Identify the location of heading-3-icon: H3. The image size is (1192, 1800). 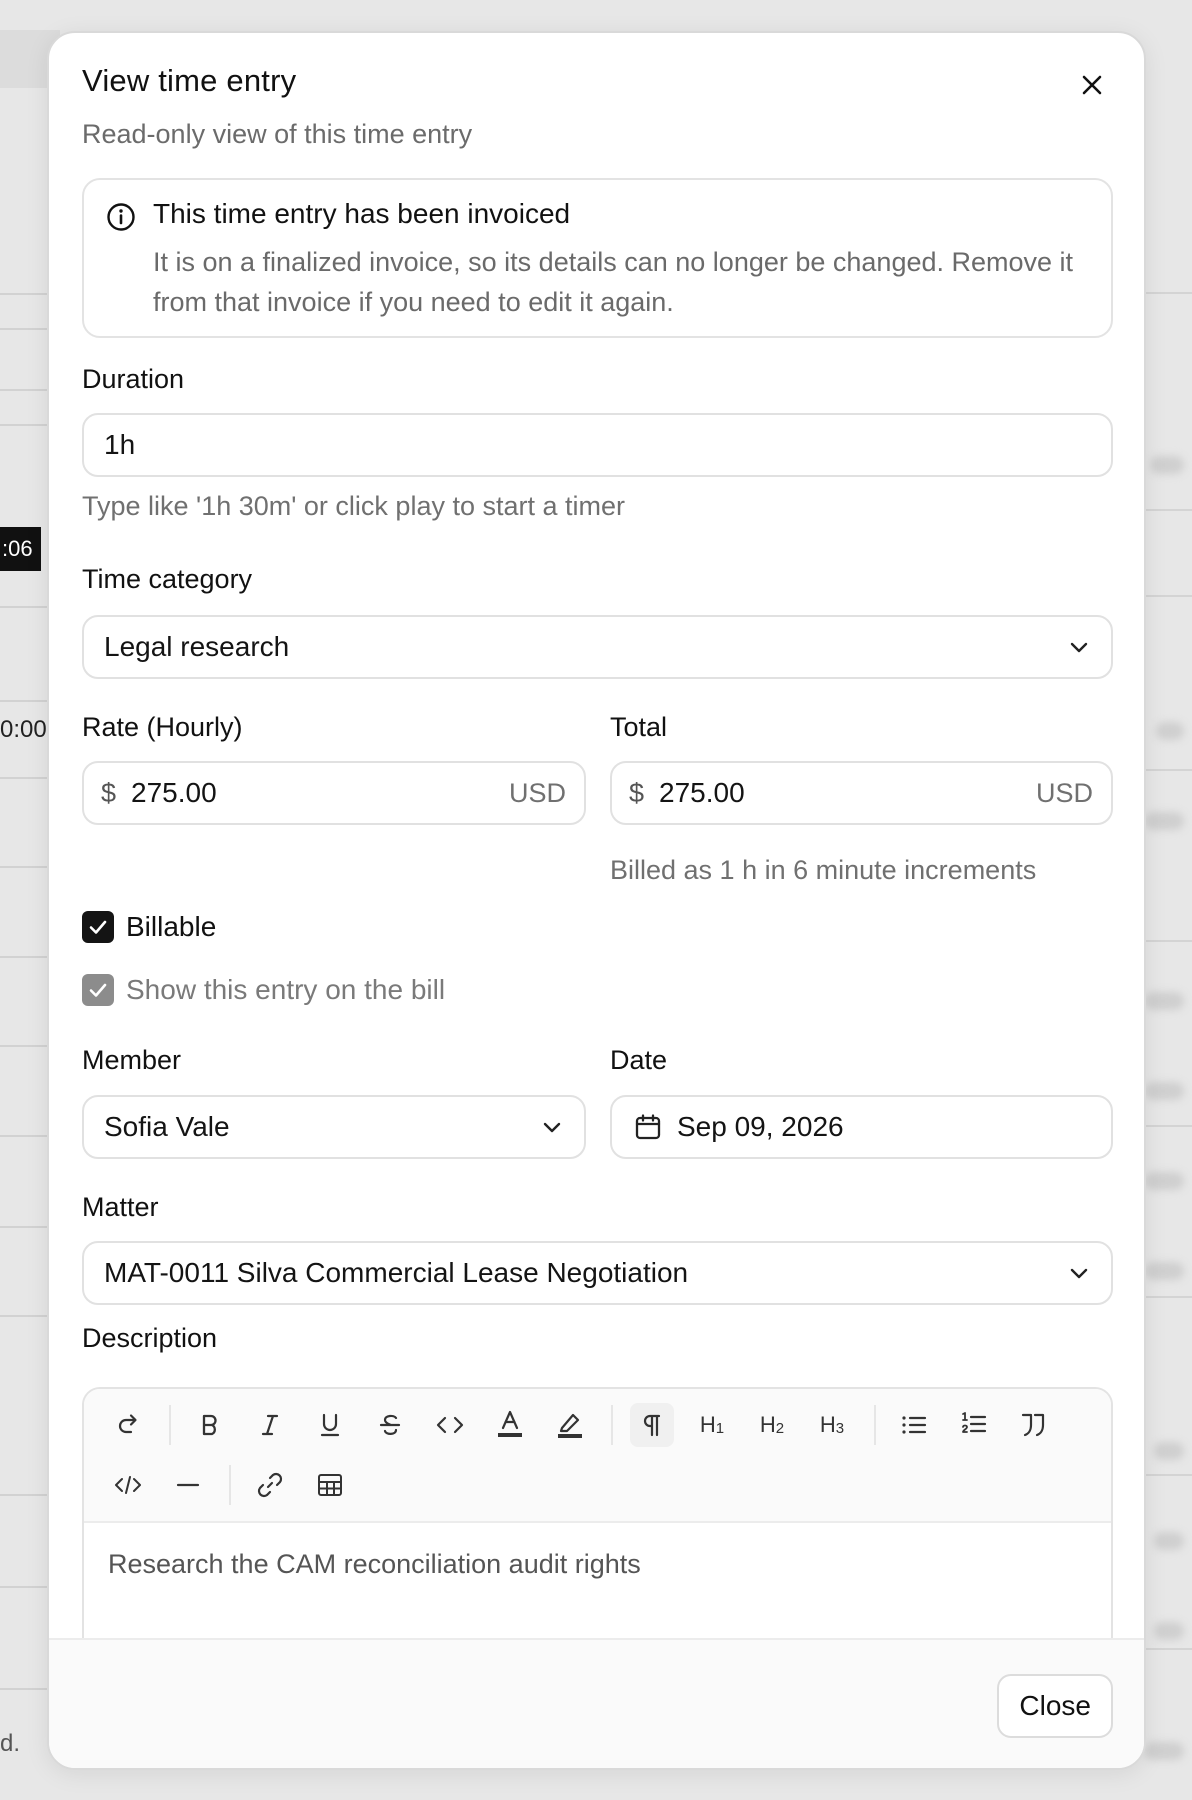
(832, 1425).